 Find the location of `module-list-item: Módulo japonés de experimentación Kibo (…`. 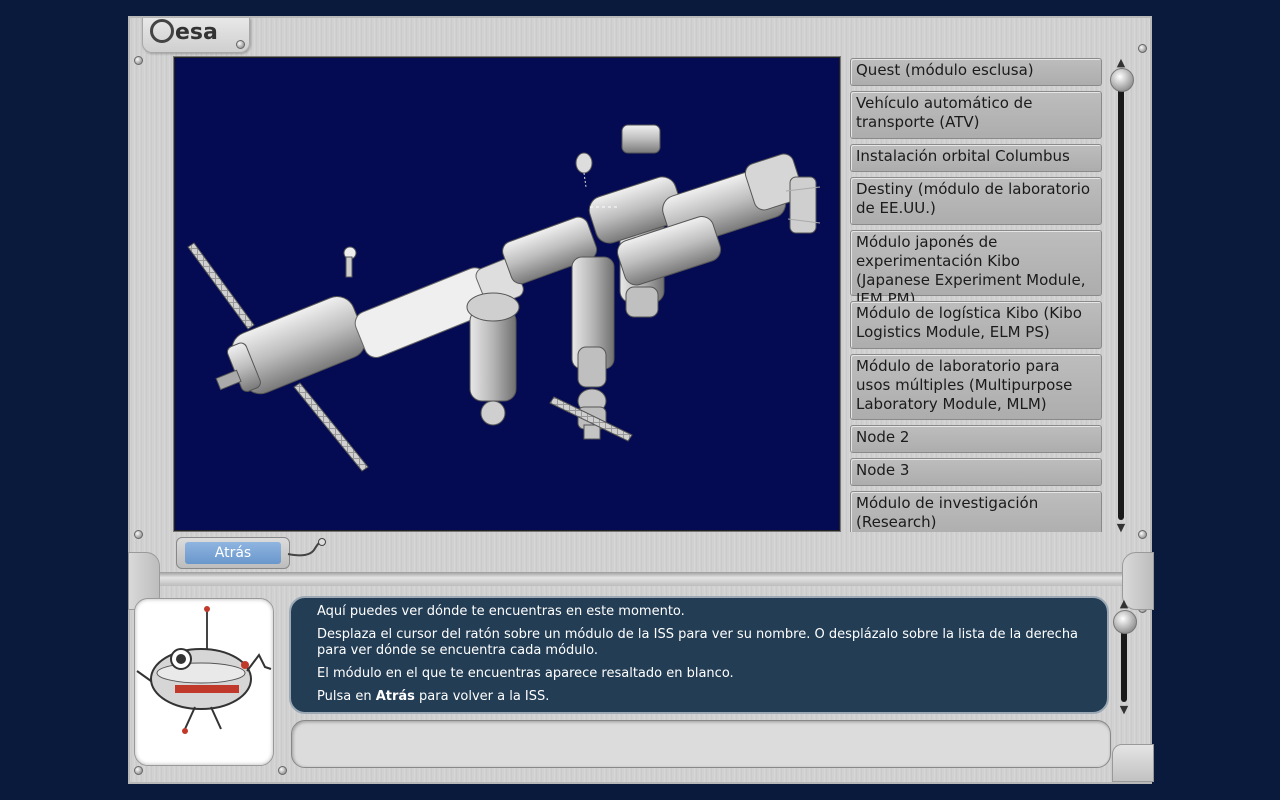

module-list-item: Módulo japonés de experimentación Kibo (… is located at coordinates (976, 269).